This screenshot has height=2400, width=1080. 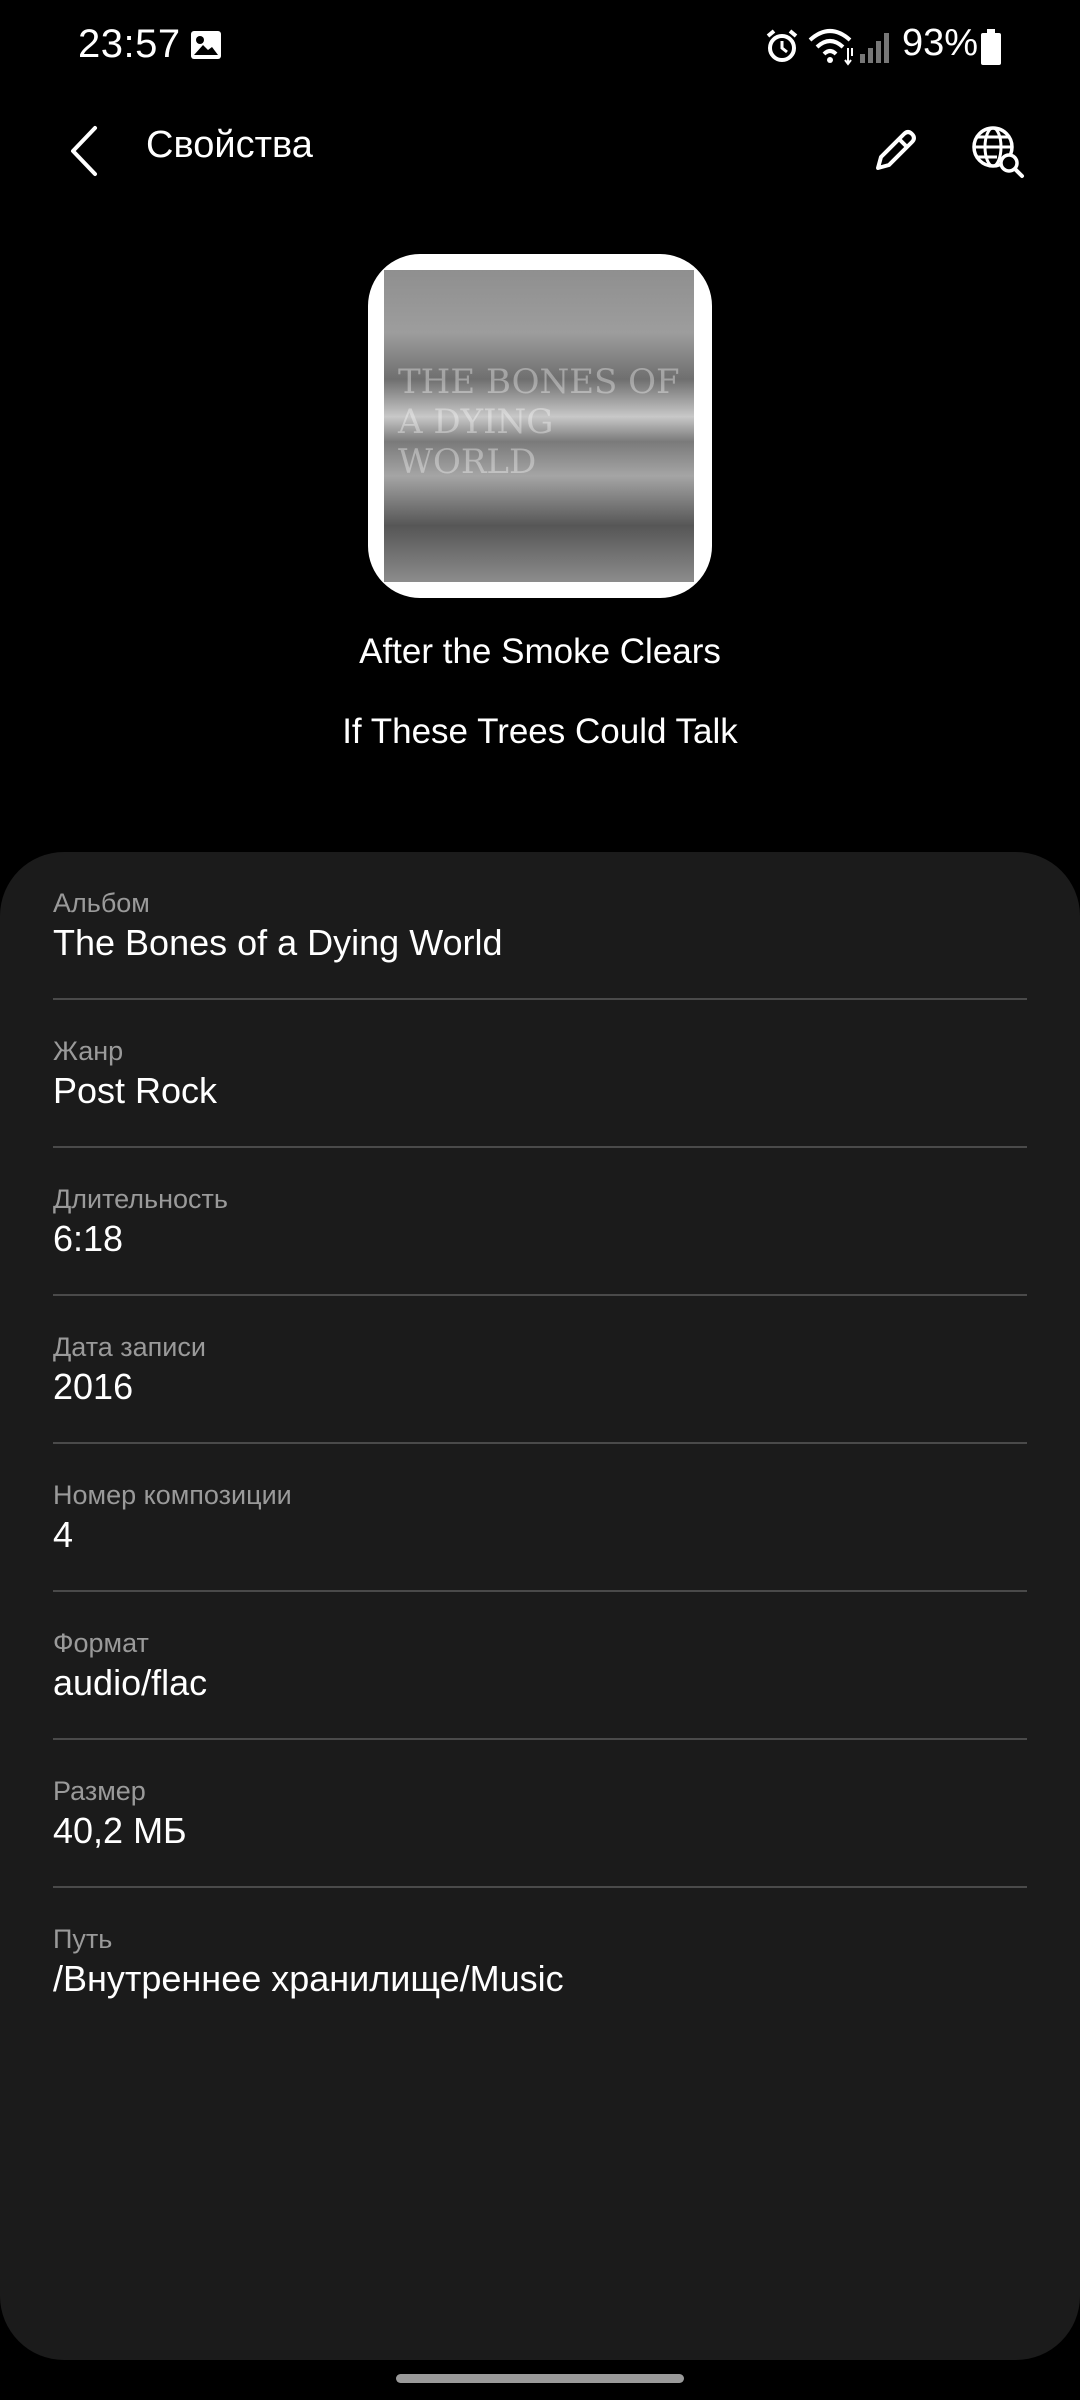 I want to click on battery-percent: 93%, so click(x=940, y=43).